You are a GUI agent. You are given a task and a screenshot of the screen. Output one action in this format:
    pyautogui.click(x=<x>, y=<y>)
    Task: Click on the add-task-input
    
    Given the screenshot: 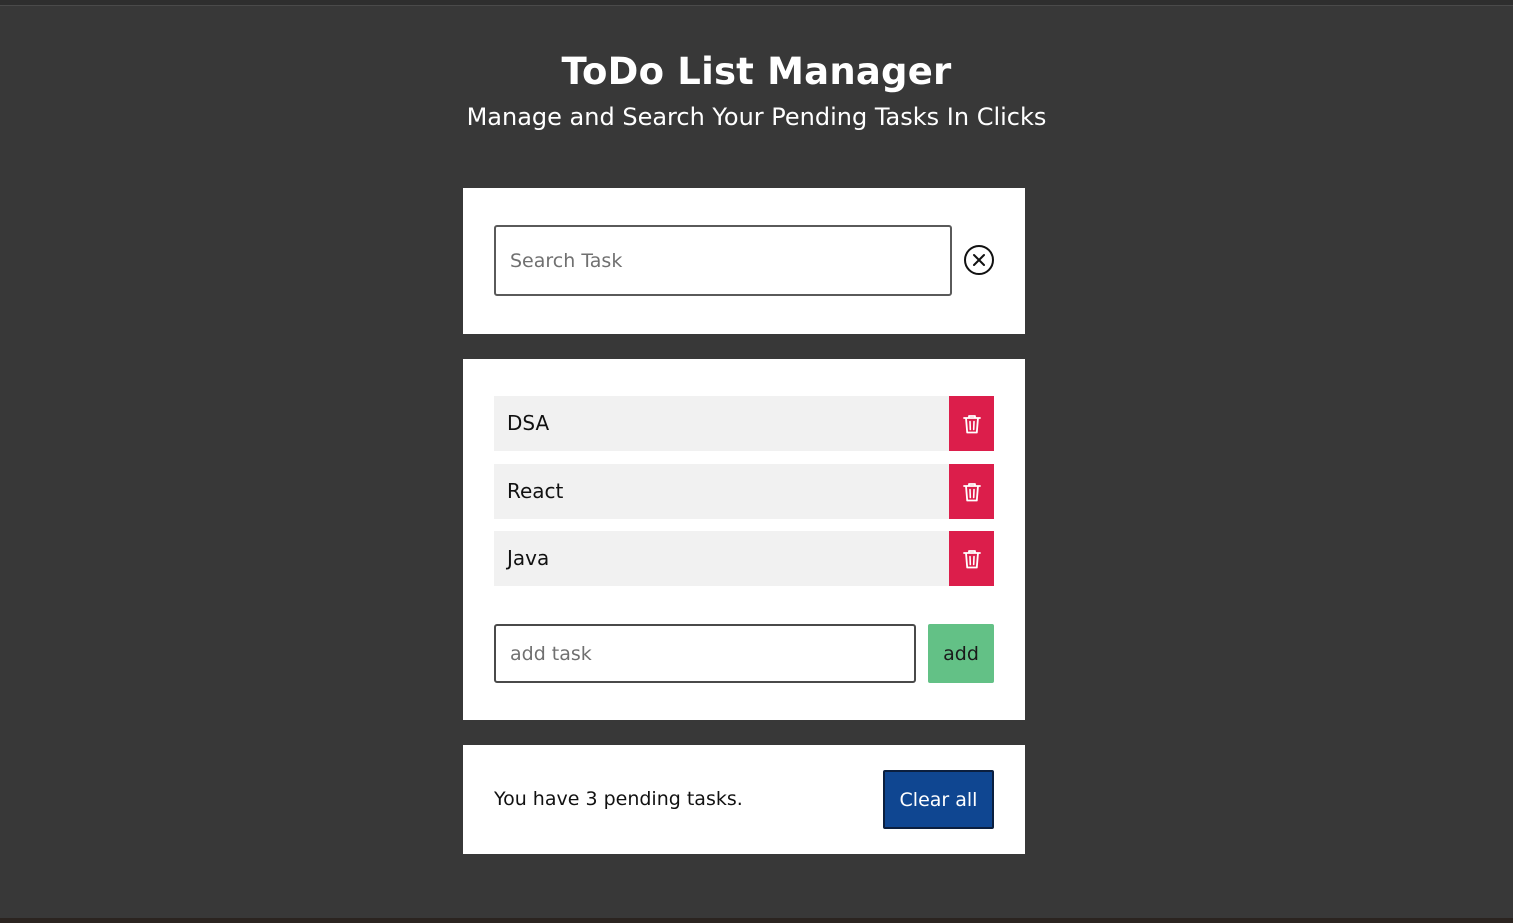 What is the action you would take?
    pyautogui.click(x=705, y=653)
    